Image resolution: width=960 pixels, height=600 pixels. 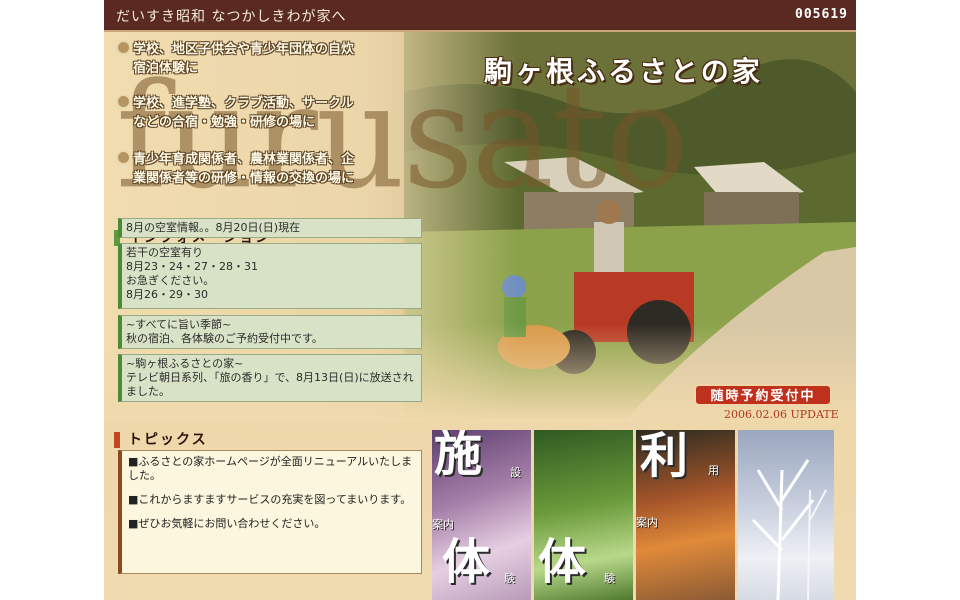 What do you see at coordinates (270, 468) in the screenshot?
I see `topic-item: ■ふるさとの家ホームページが全面リニューアルいたしました。` at bounding box center [270, 468].